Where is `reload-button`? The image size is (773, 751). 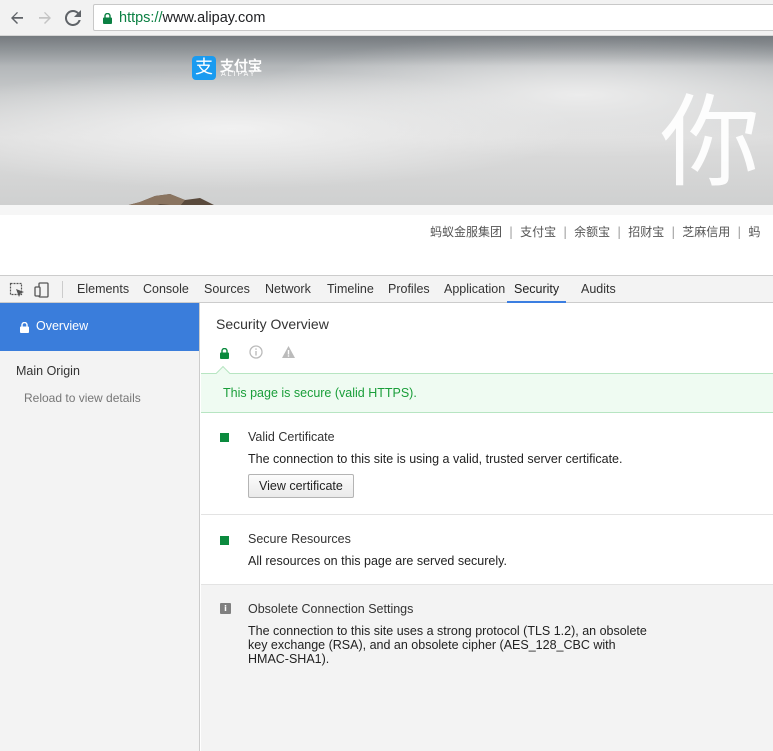
reload-button is located at coordinates (73, 18).